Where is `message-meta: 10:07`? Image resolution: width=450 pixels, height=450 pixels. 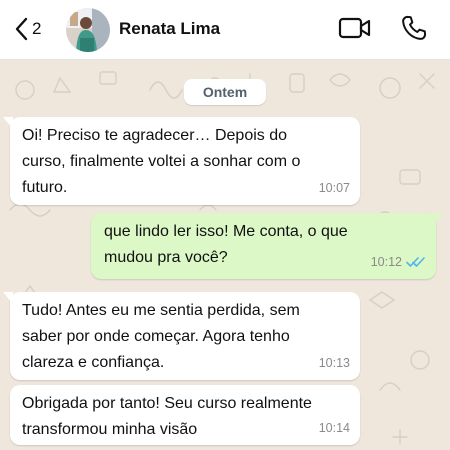
message-meta: 10:07 is located at coordinates (334, 188).